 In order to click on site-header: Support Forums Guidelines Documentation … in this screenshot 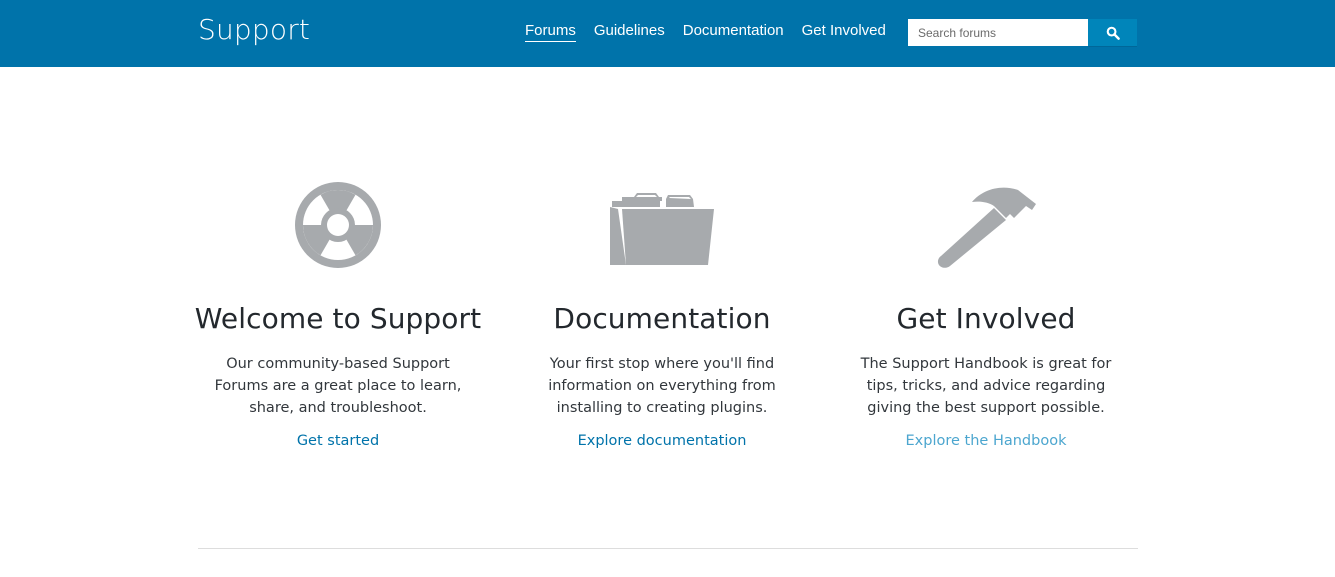, I will do `click(667, 33)`.